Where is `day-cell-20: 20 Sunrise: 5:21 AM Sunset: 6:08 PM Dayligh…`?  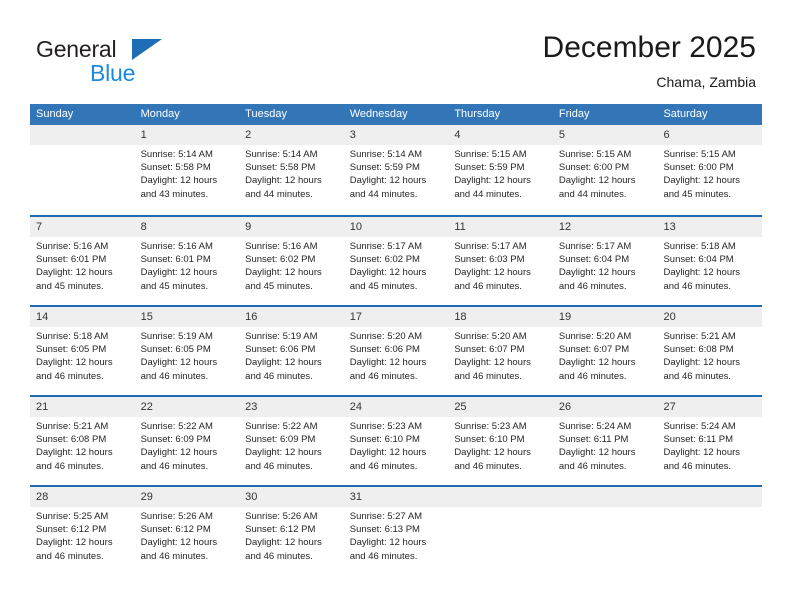
day-cell-20: 20 Sunrise: 5:21 AM Sunset: 6:08 PM Dayligh… is located at coordinates (710, 351).